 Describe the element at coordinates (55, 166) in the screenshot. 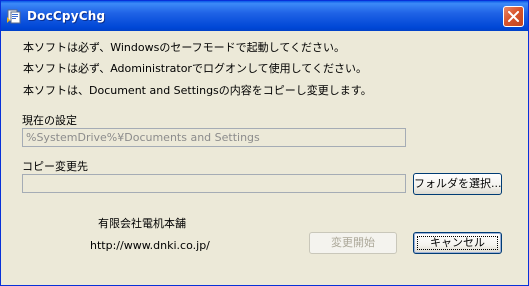

I see `destination-label: コピー変更先` at that location.